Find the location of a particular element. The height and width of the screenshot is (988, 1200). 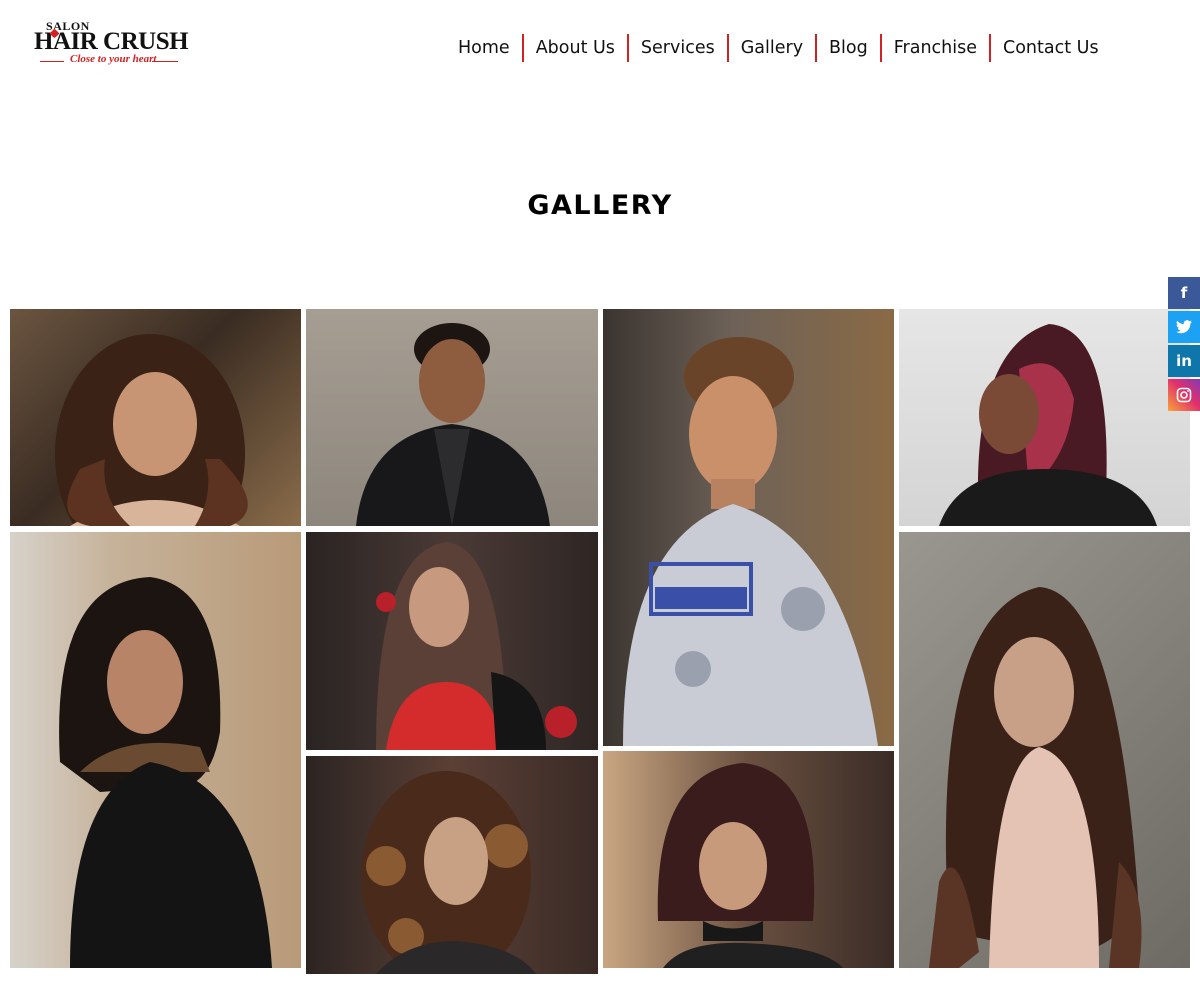

gallery-photo-man-camo-tshirt is located at coordinates (748, 527).